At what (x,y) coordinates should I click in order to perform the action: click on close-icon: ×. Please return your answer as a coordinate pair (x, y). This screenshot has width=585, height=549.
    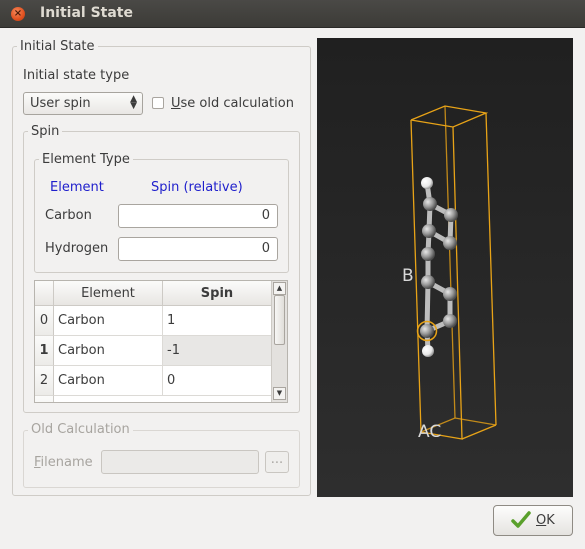
    Looking at the image, I should click on (18, 14).